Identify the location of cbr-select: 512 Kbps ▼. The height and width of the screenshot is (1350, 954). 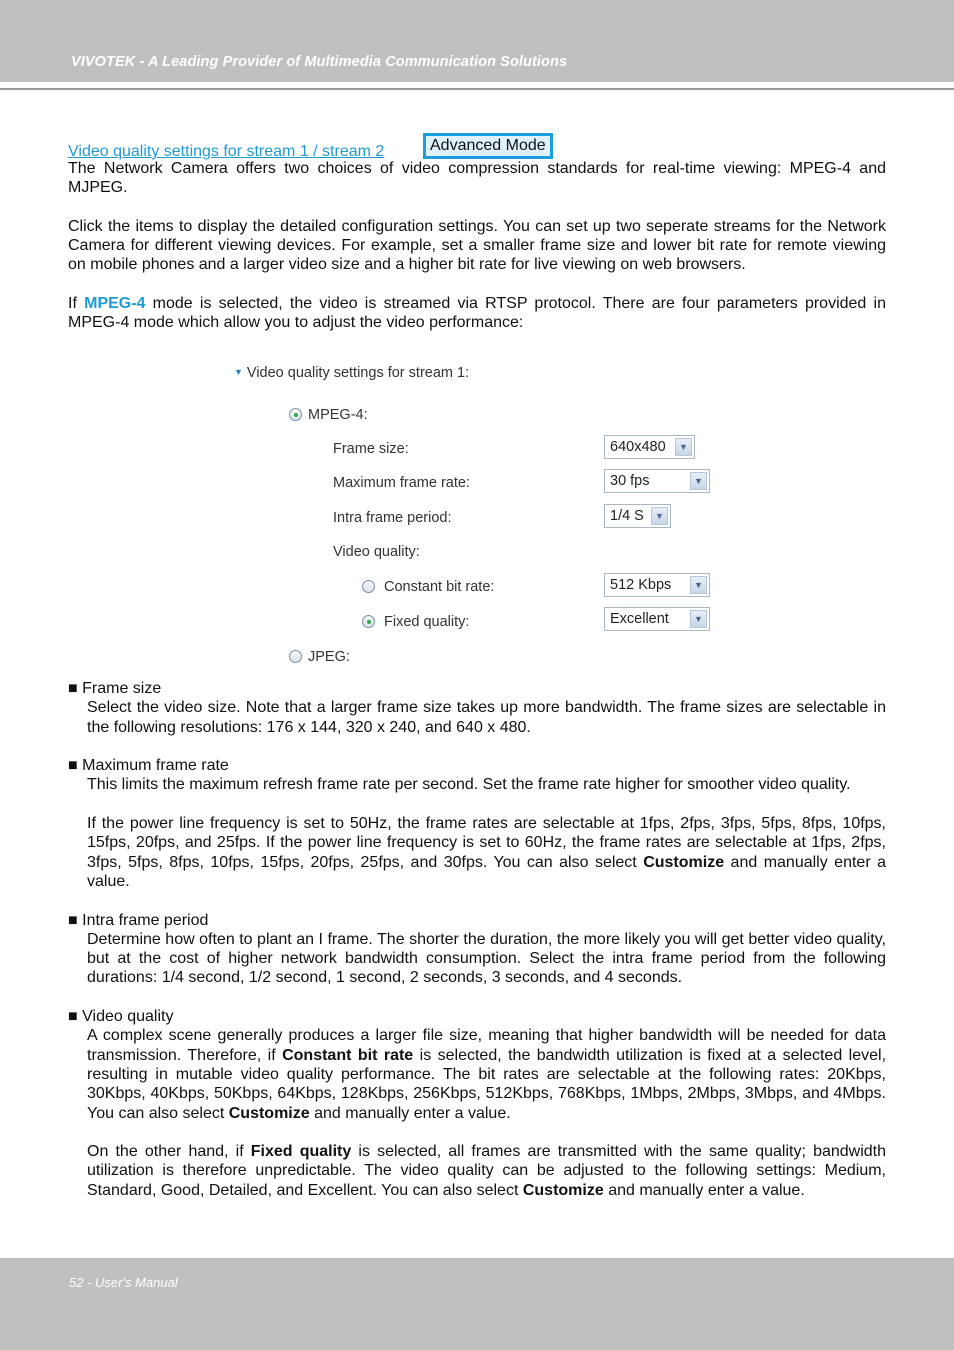
(657, 585).